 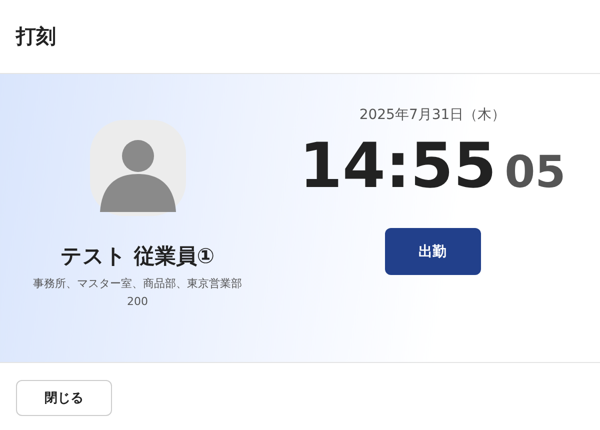 I want to click on avatar-icon, so click(x=138, y=168).